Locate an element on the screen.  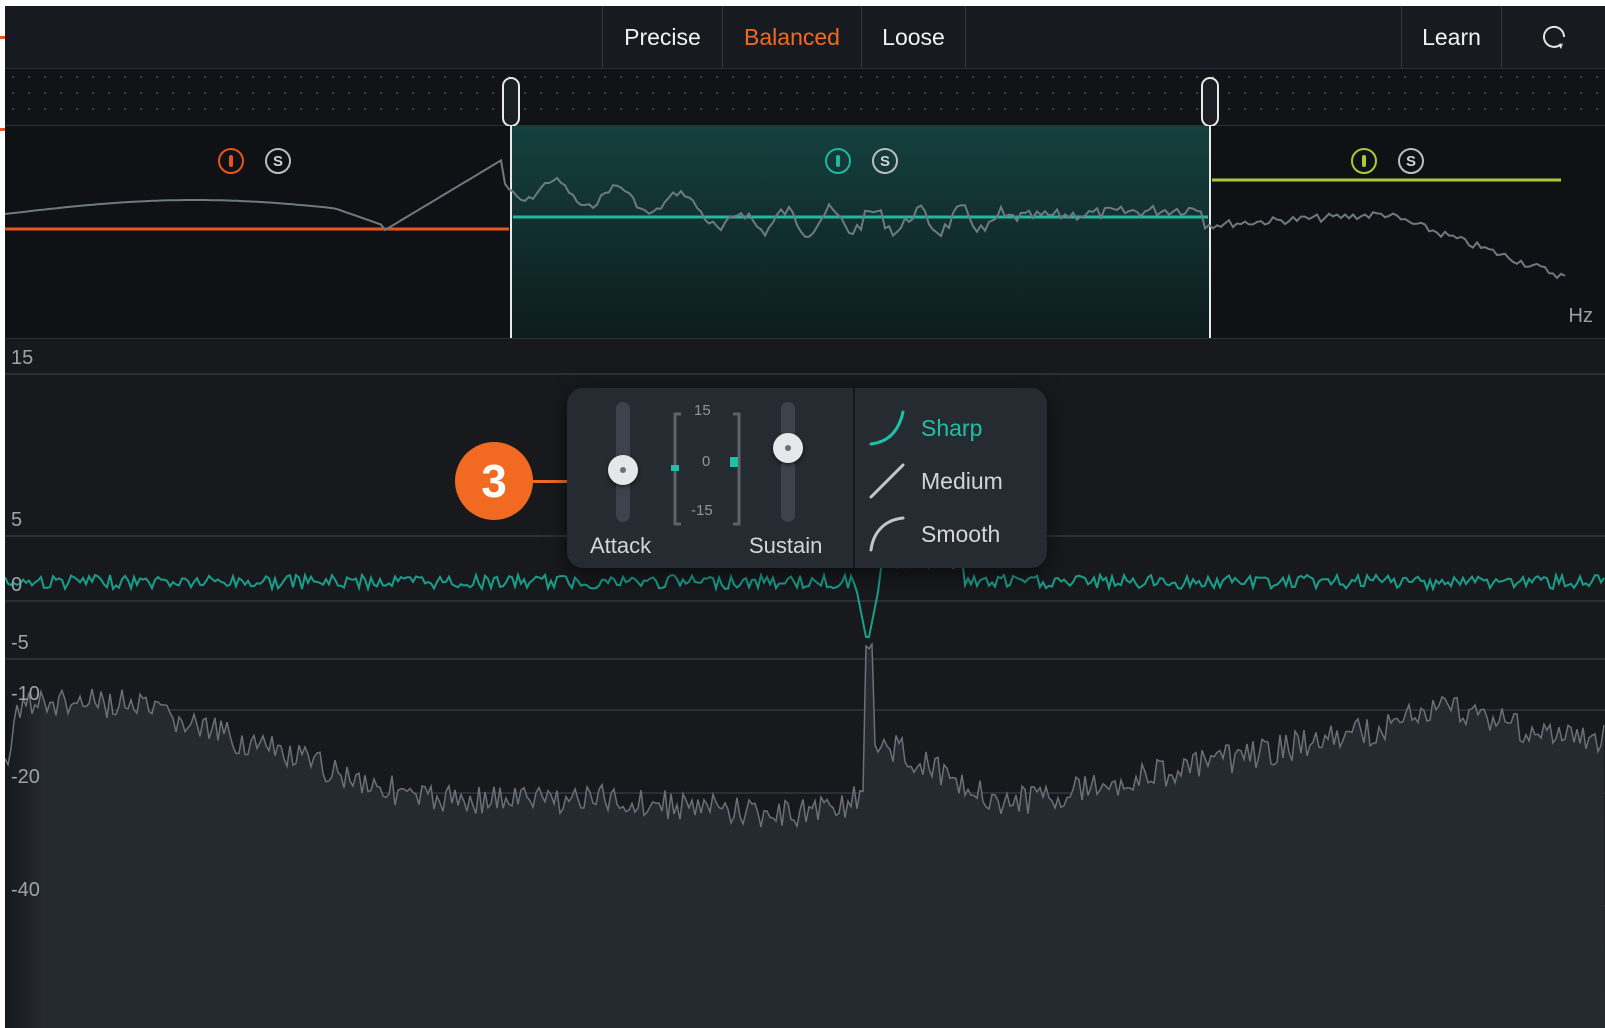
db-label: 5 is located at coordinates (17, 520).